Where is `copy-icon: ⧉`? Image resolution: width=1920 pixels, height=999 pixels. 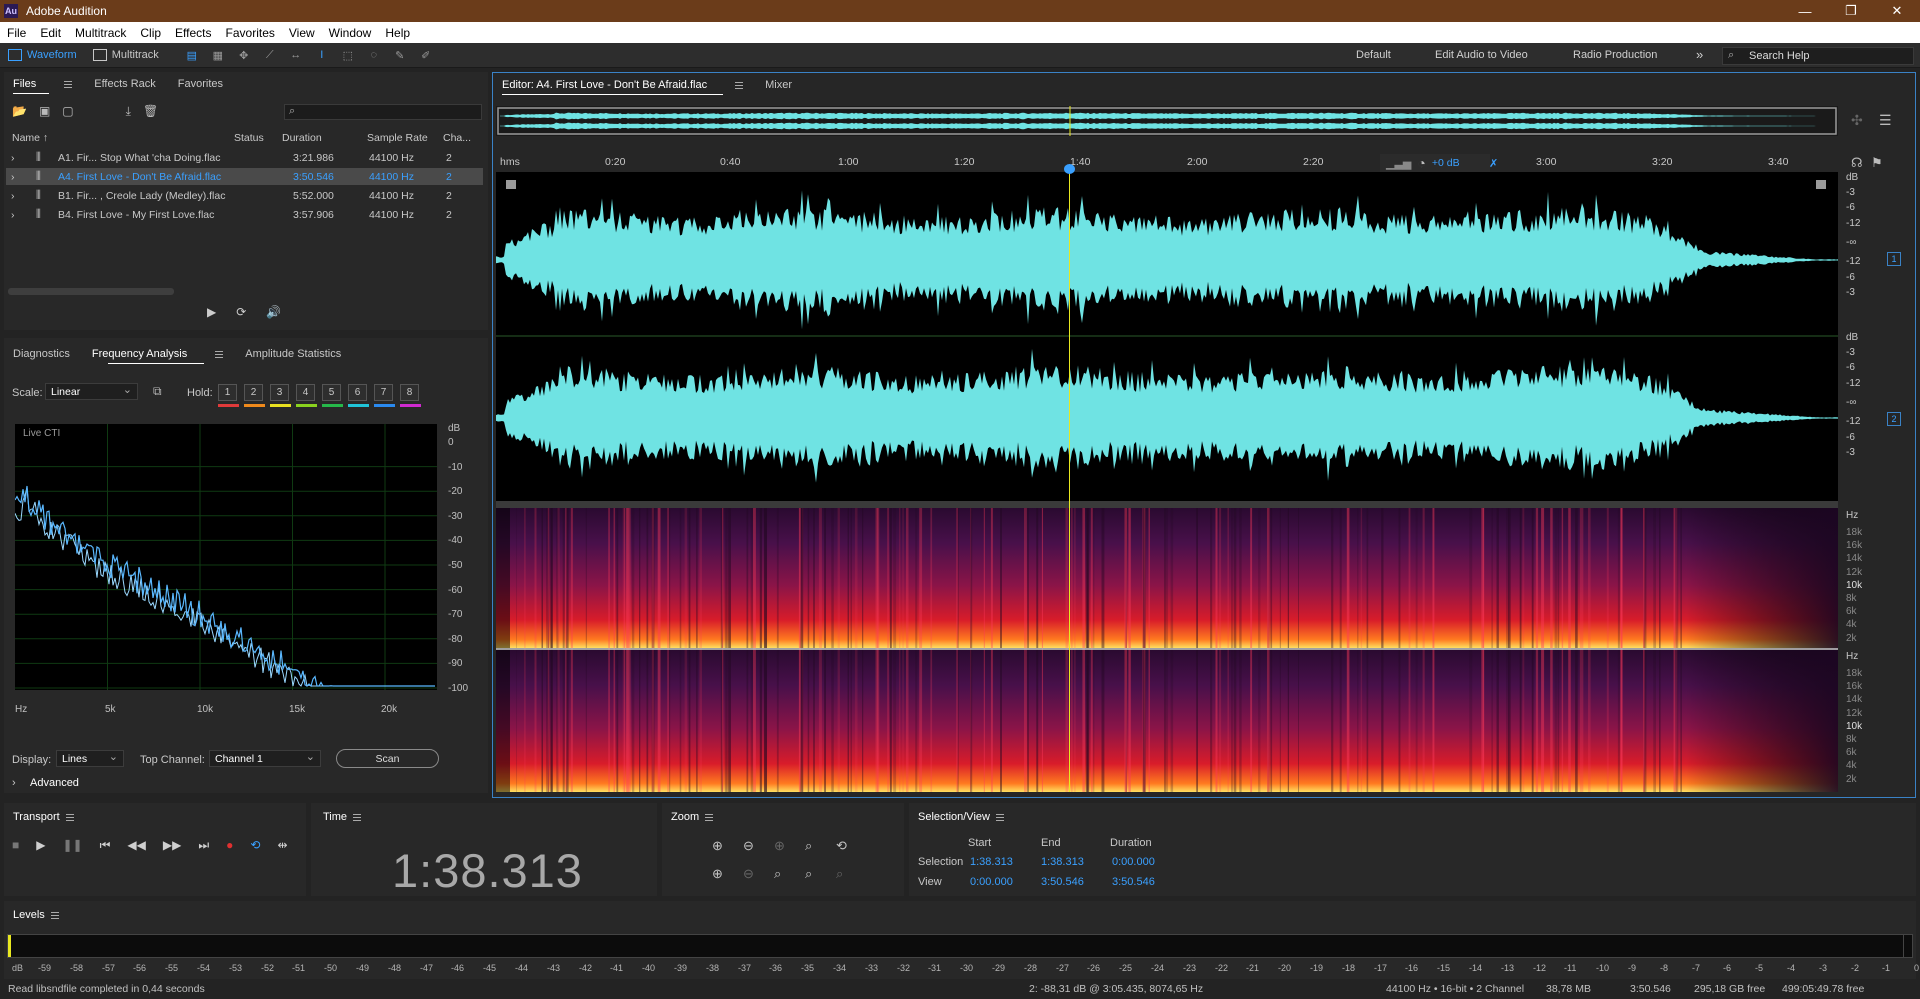
copy-icon: ⧉ is located at coordinates (157, 391).